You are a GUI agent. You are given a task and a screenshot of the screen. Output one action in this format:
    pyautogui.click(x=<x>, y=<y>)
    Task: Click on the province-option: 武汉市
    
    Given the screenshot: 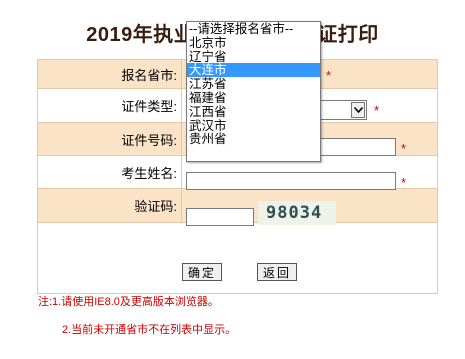 What is the action you would take?
    pyautogui.click(x=253, y=126)
    